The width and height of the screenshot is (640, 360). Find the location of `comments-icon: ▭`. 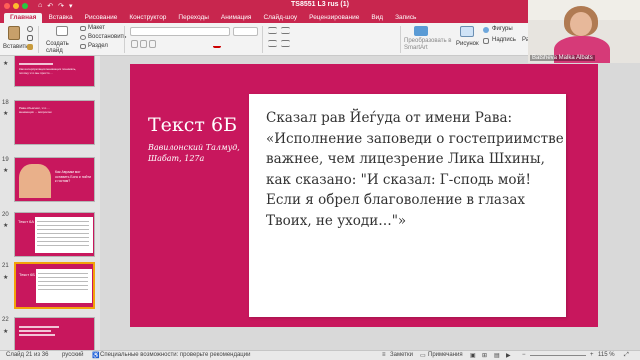

comments-icon: ▭ is located at coordinates (423, 355).